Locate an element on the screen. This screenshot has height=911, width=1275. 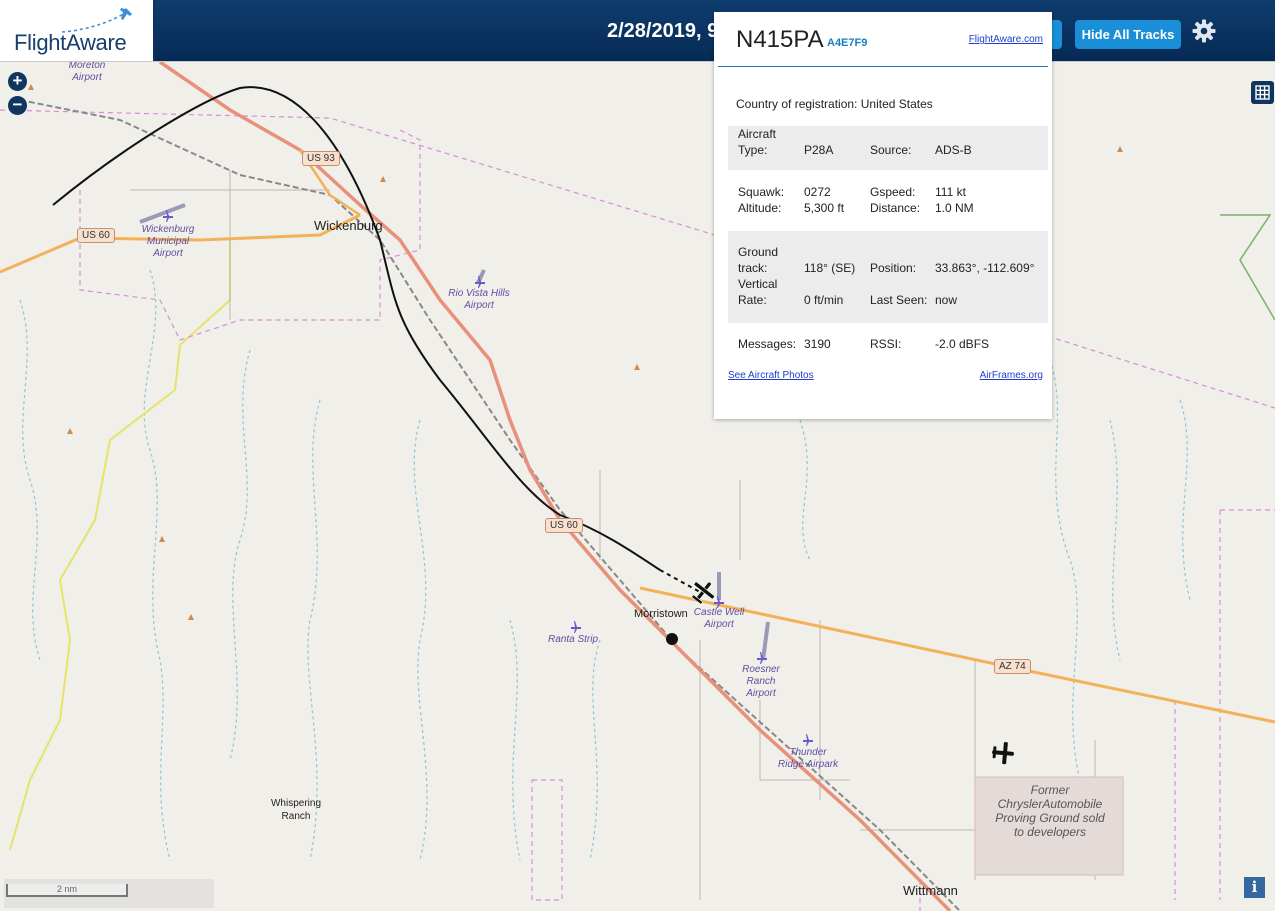
see-aircraft-photos-link: See Aircraft Photos is located at coordinates (771, 375).